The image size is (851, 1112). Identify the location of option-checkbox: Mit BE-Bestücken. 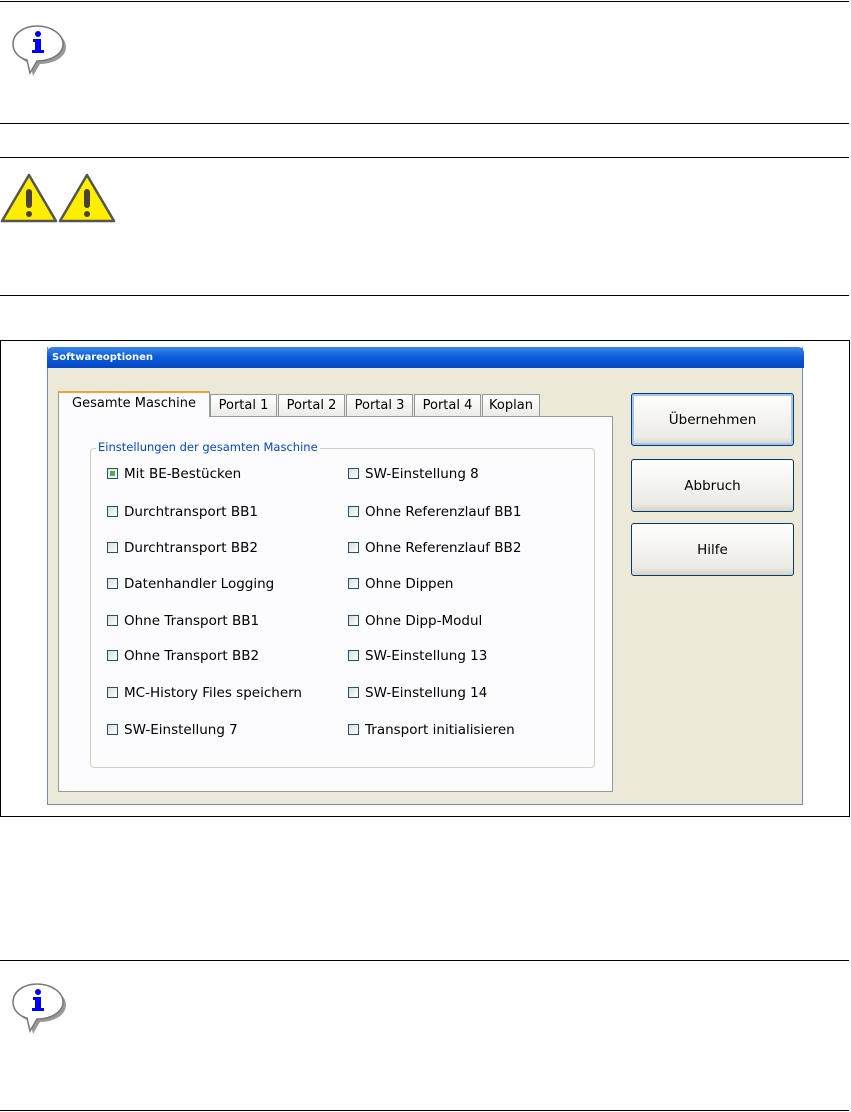
(174, 474).